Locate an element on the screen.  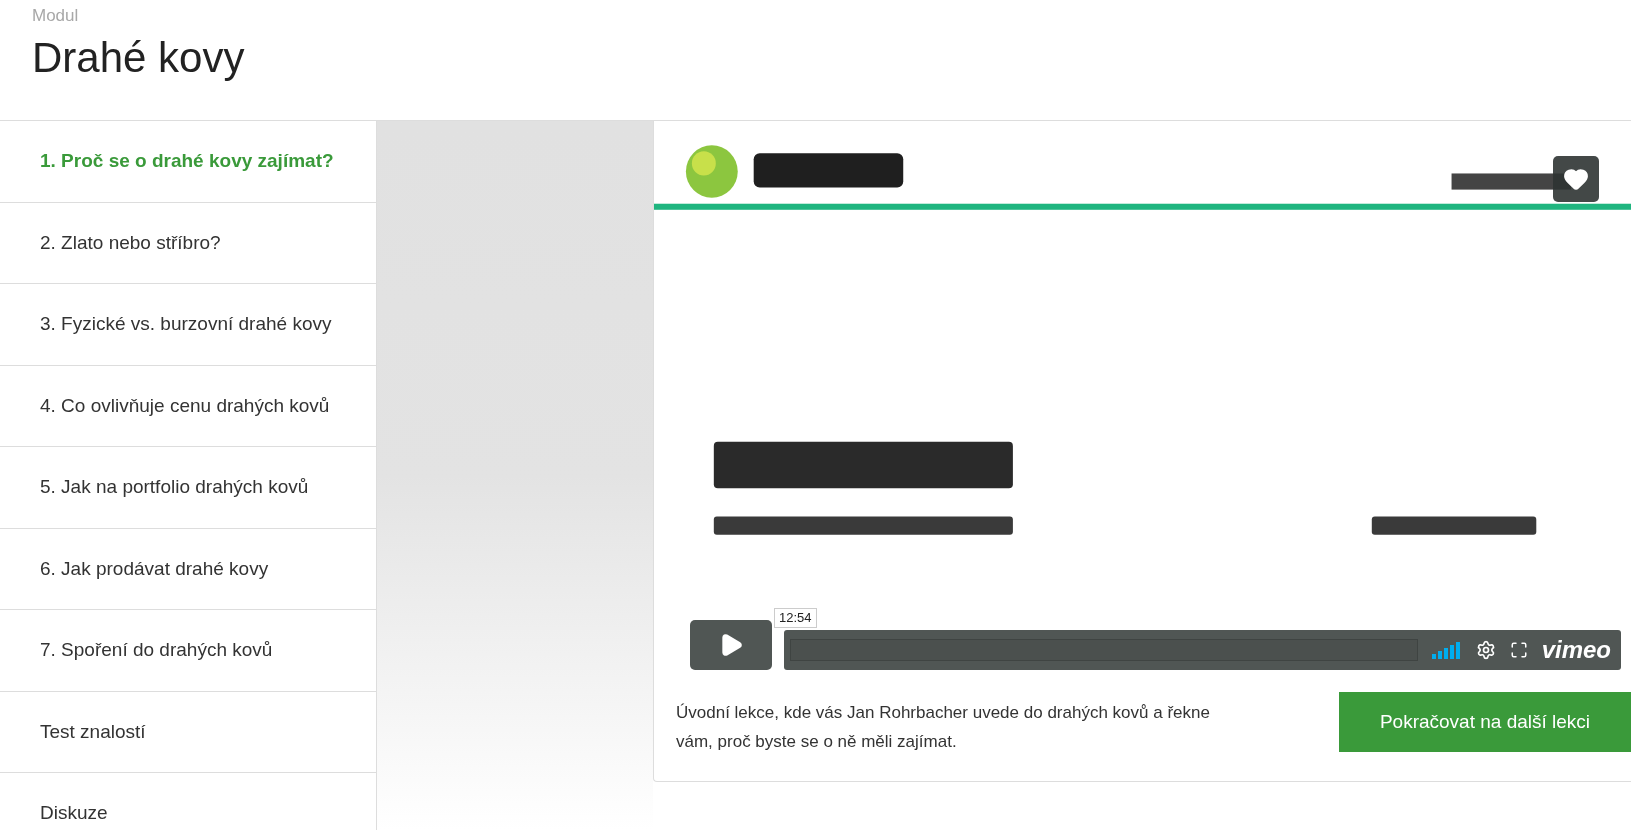
play-button is located at coordinates (731, 645).